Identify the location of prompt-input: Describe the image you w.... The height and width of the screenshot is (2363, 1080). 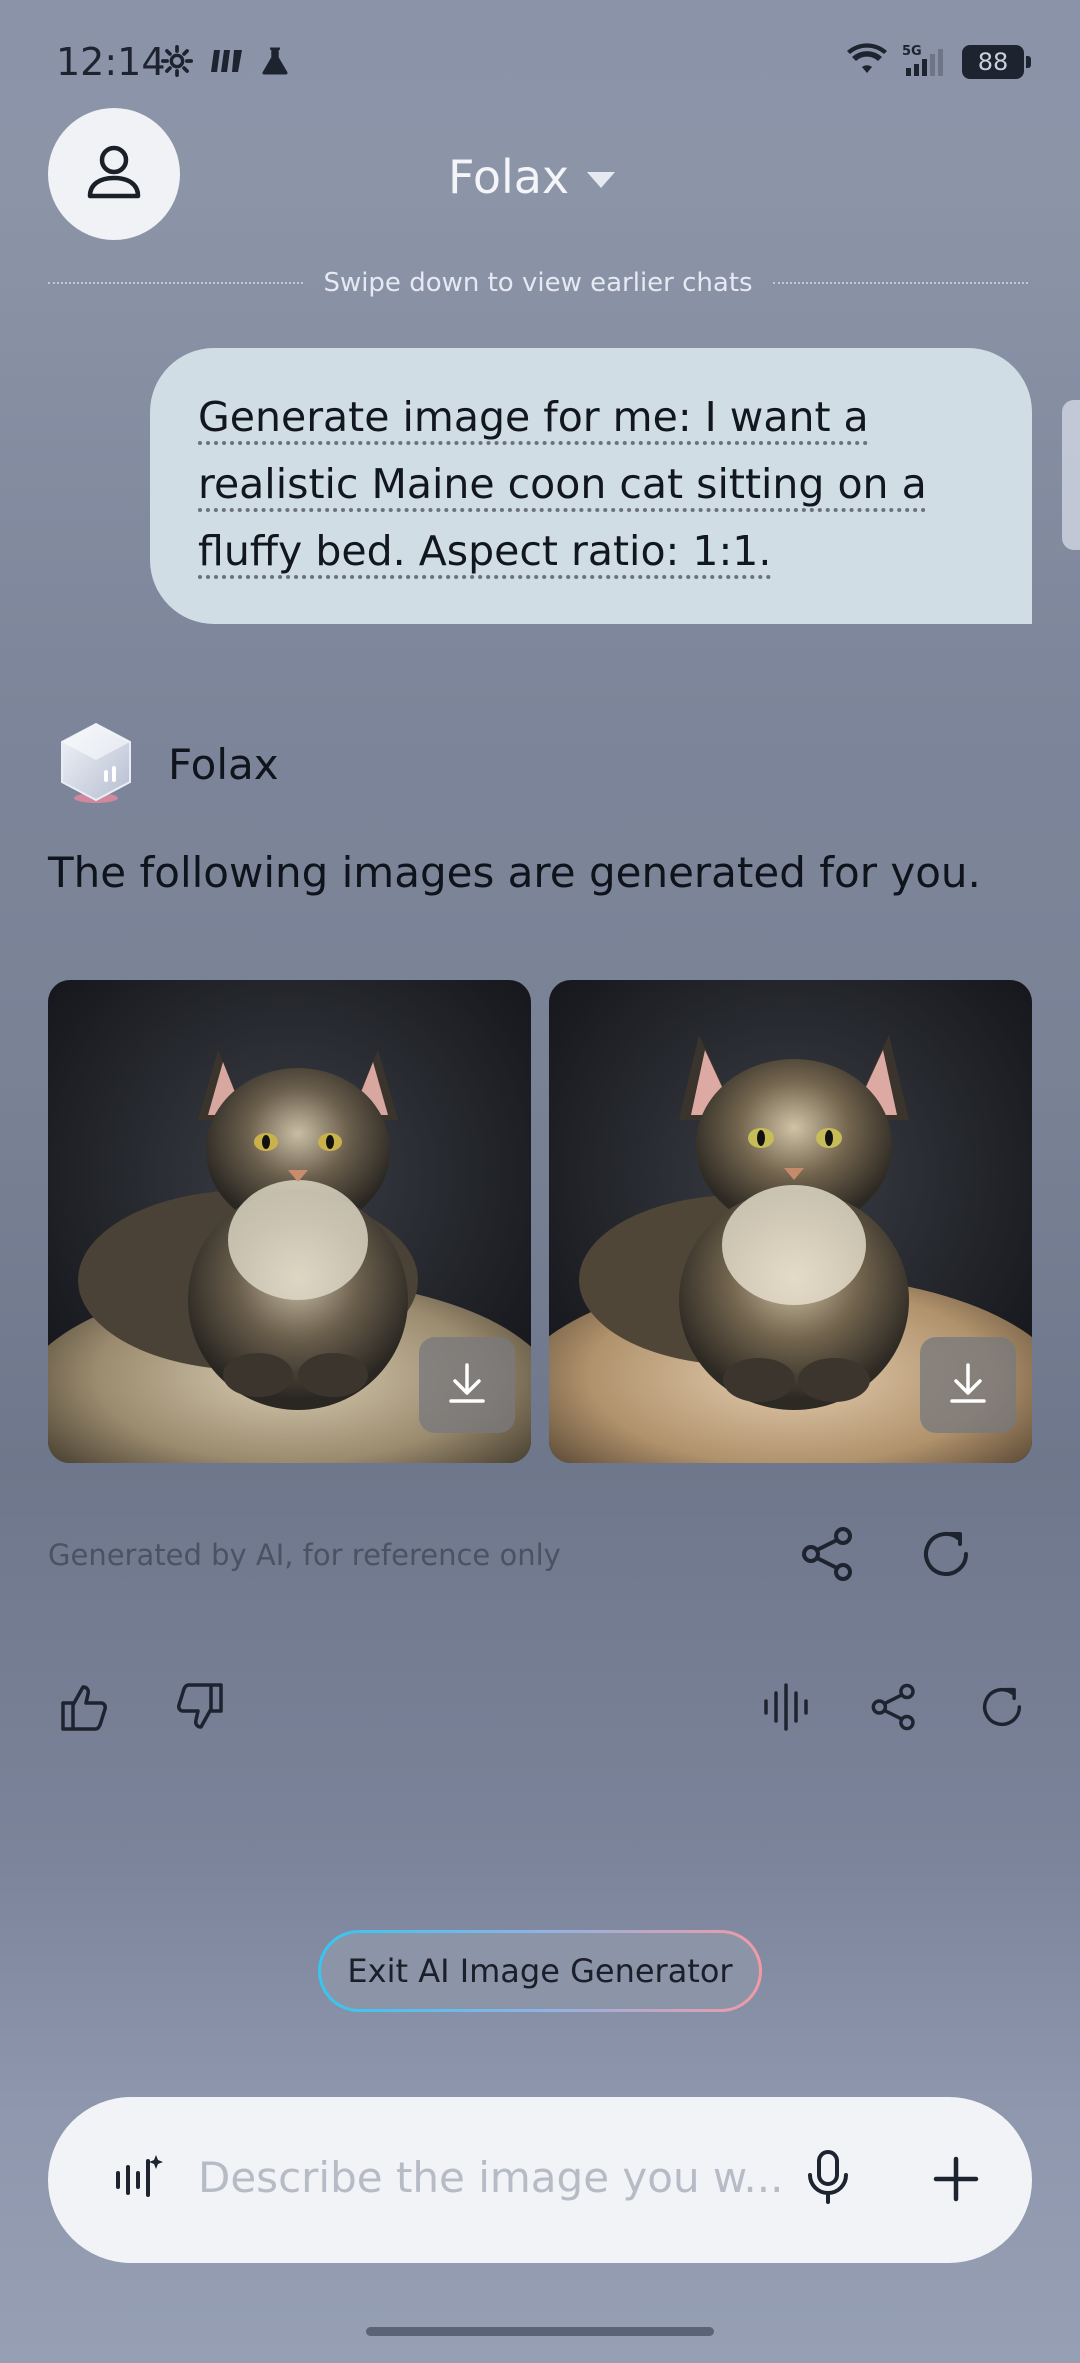
(490, 2177).